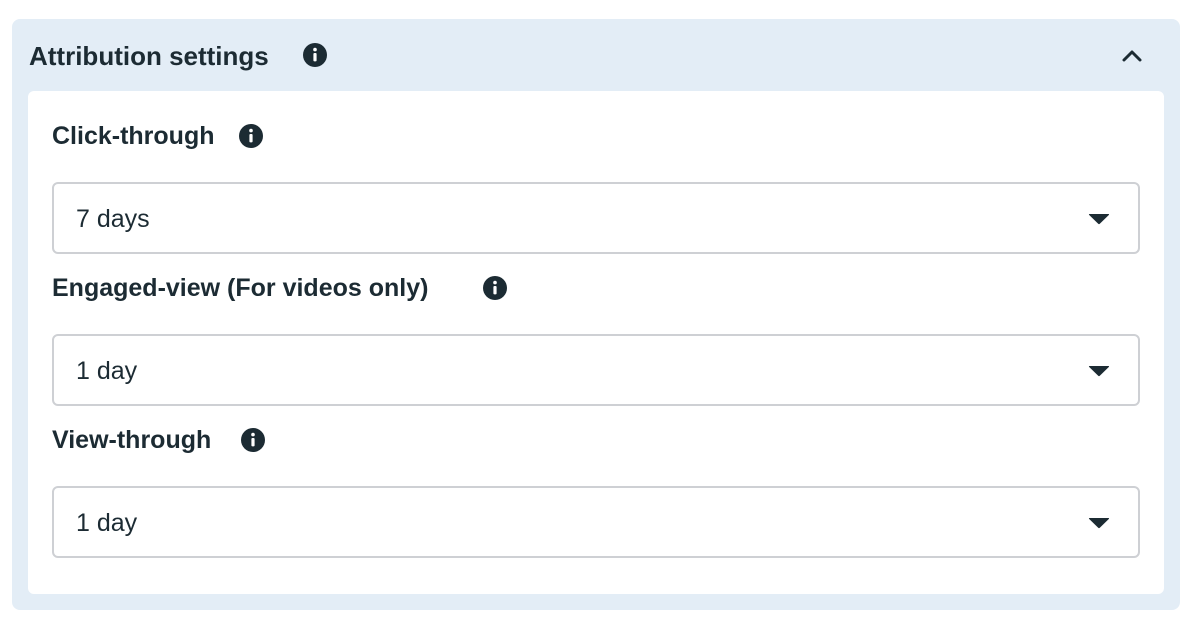  I want to click on panel-title: Attribution settings, so click(149, 56).